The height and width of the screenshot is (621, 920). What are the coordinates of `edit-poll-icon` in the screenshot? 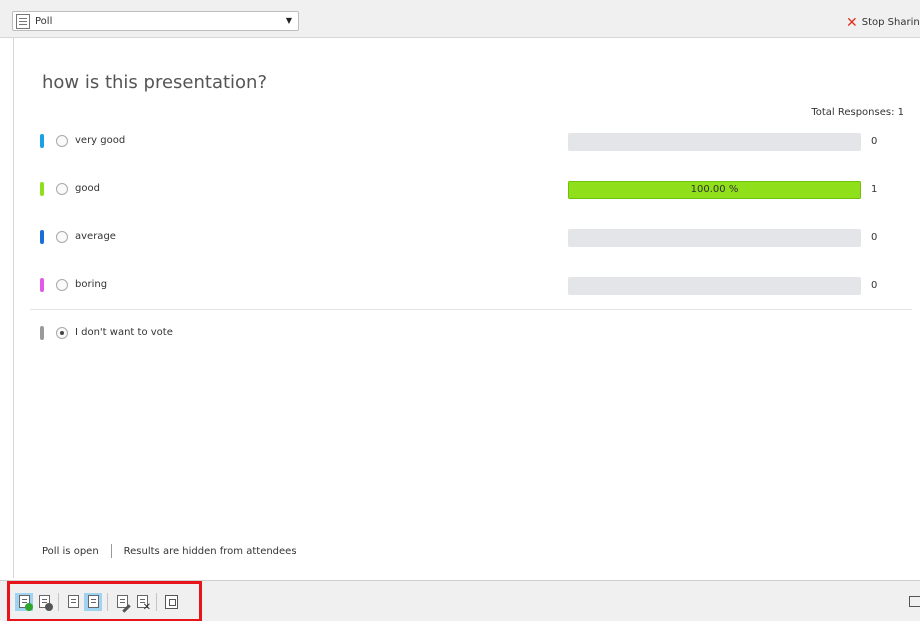 It's located at (122, 603).